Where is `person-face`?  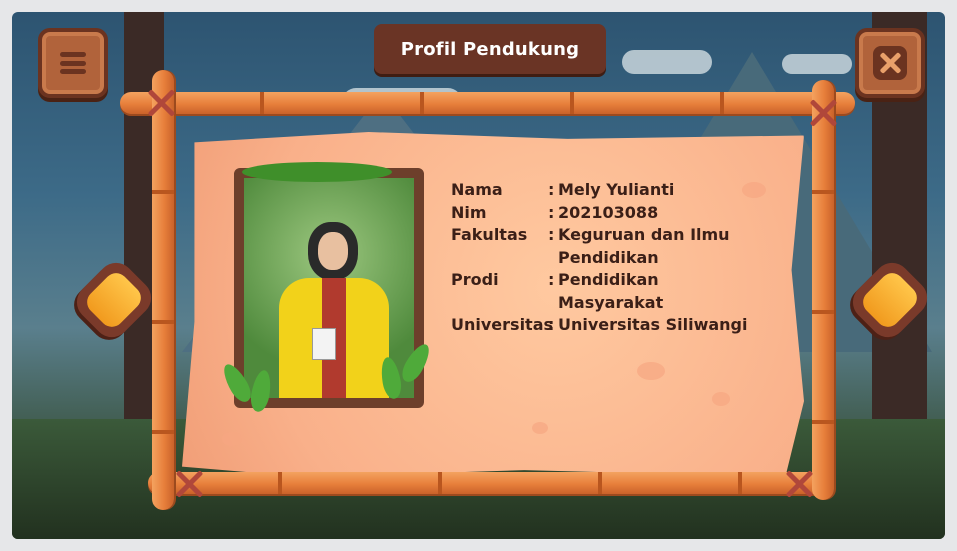 person-face is located at coordinates (333, 251).